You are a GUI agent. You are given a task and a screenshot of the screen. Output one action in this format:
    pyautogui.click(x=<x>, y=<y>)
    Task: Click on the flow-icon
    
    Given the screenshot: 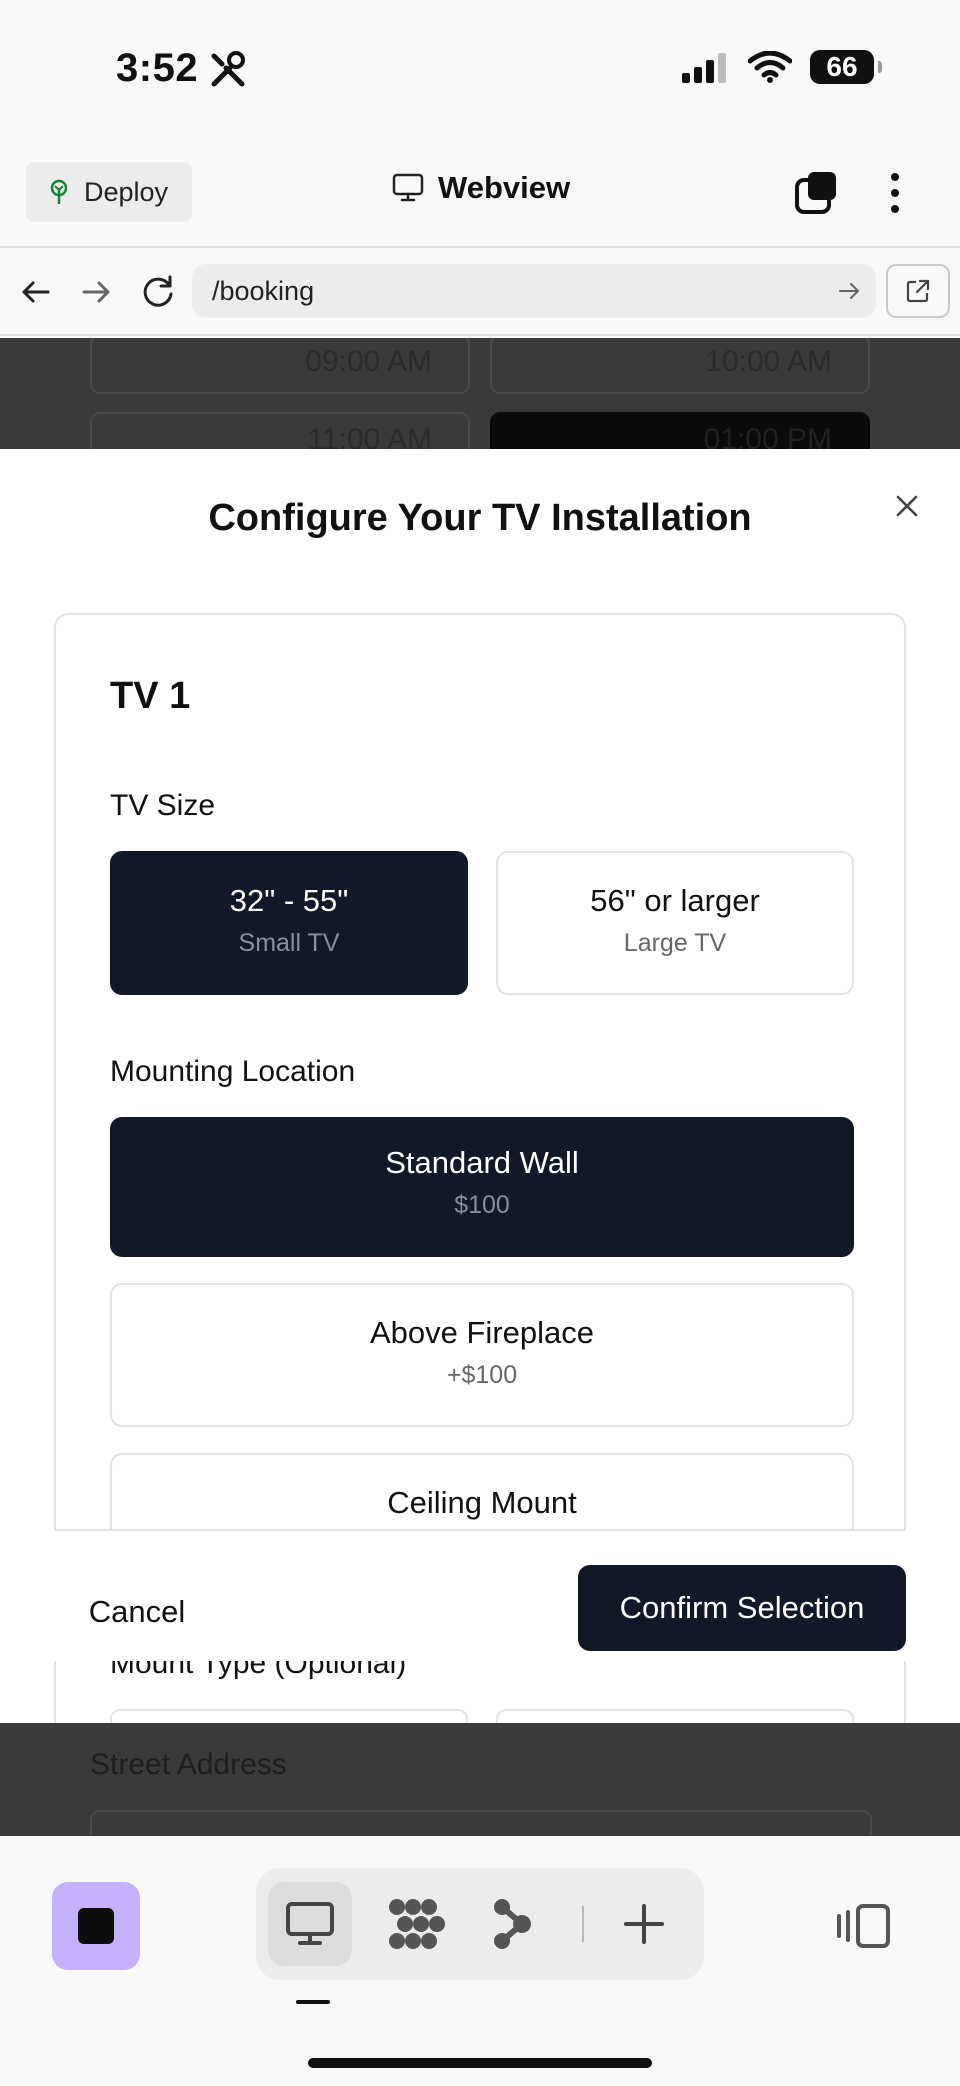 What is the action you would take?
    pyautogui.click(x=512, y=1924)
    